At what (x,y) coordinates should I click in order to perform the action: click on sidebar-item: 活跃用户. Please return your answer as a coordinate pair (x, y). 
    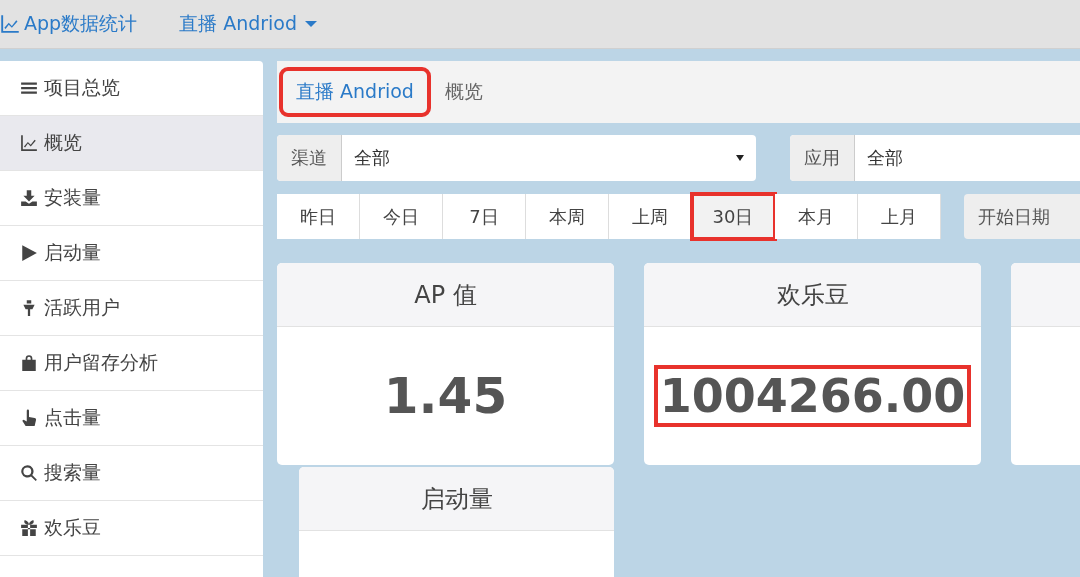
    Looking at the image, I should click on (131, 308).